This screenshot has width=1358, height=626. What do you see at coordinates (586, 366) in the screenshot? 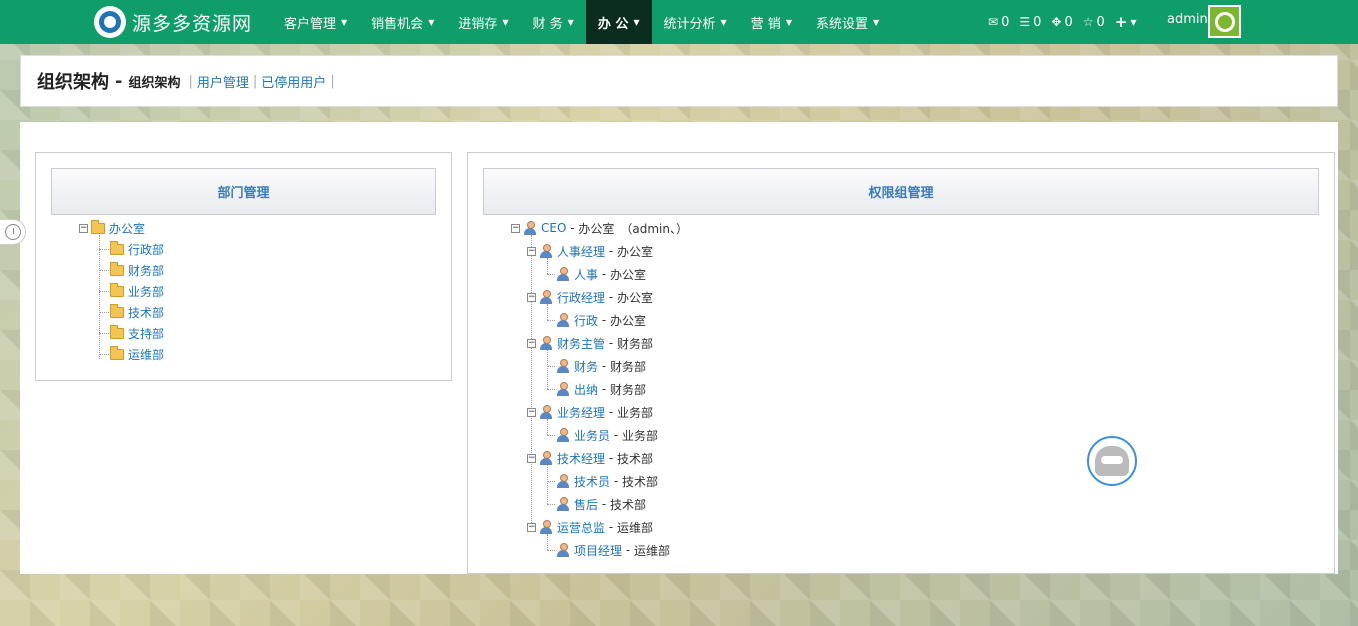
I see `role-name: 财务` at bounding box center [586, 366].